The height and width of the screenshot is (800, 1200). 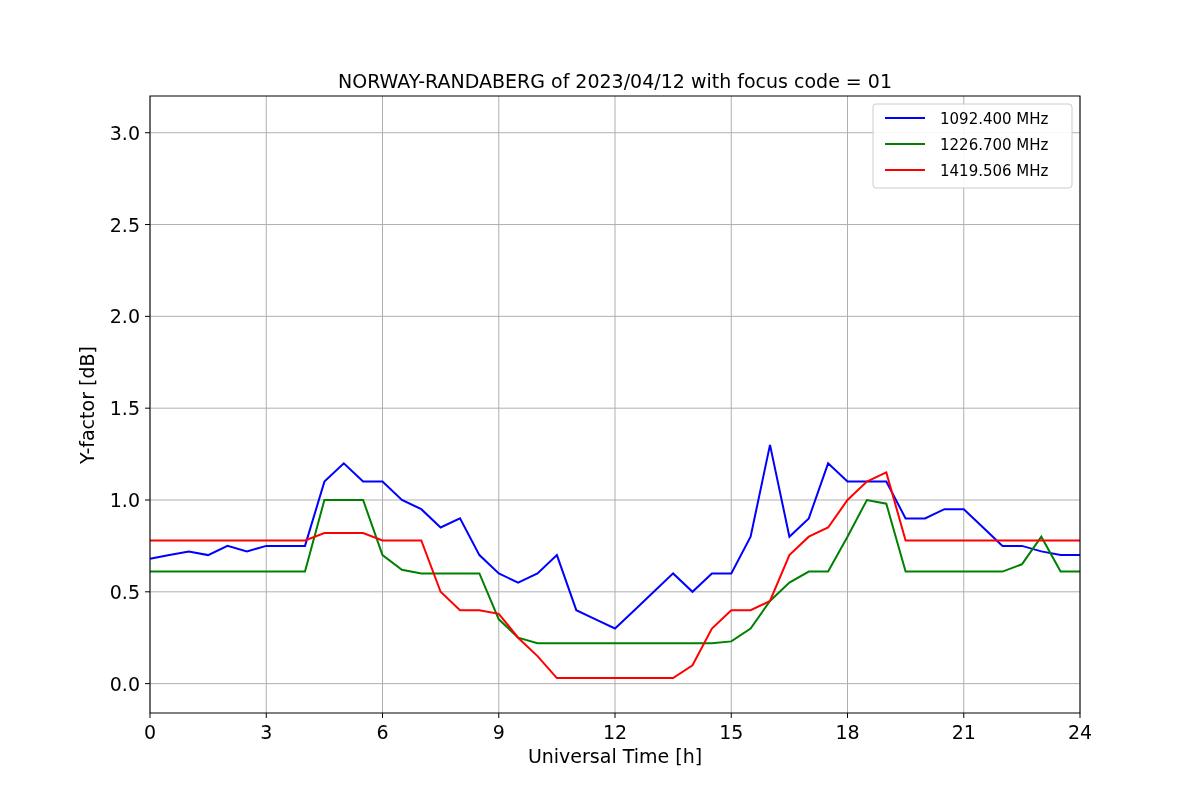 What do you see at coordinates (150, 732) in the screenshot?
I see `x-tick-label: 0` at bounding box center [150, 732].